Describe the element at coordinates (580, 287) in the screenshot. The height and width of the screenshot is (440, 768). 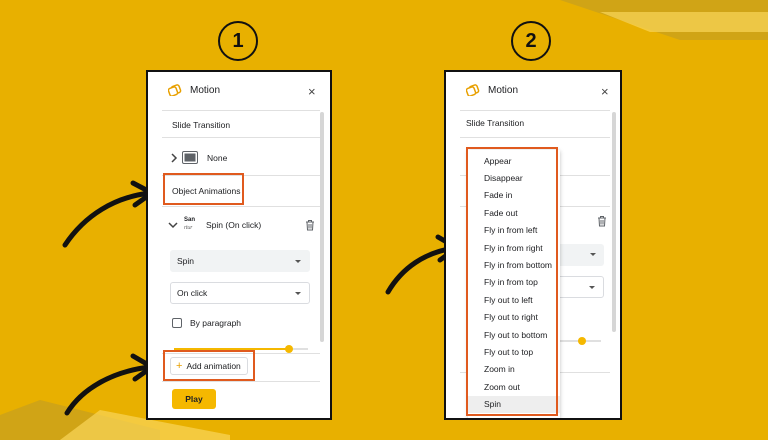
I see `trigger-select-background` at that location.